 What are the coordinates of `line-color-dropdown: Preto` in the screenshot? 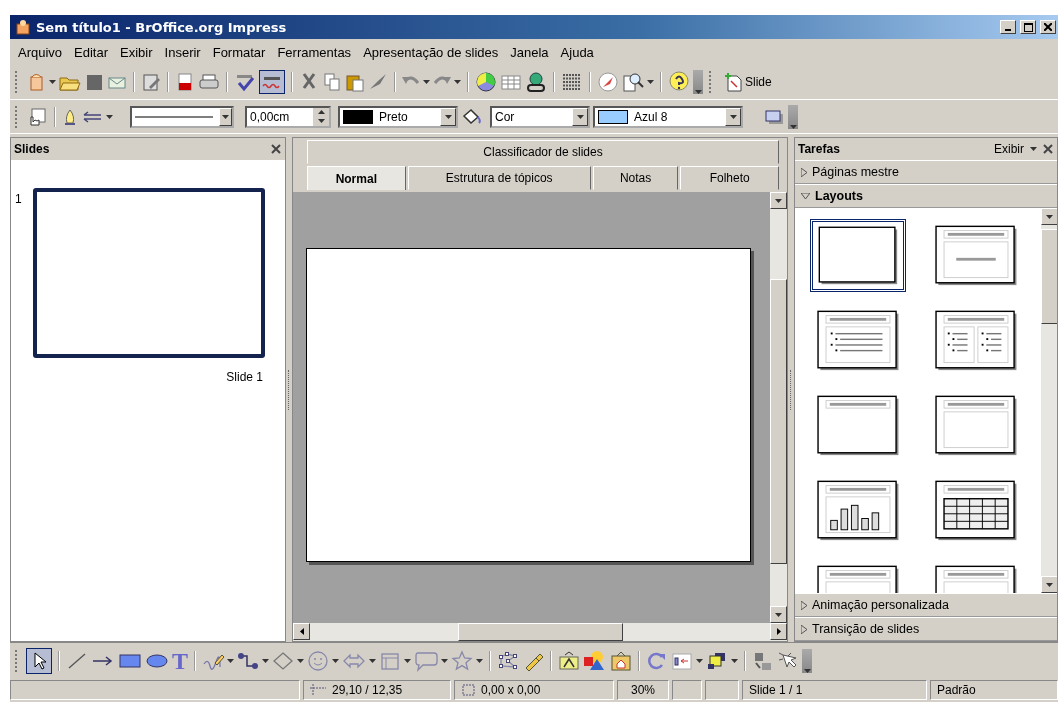 It's located at (398, 116).